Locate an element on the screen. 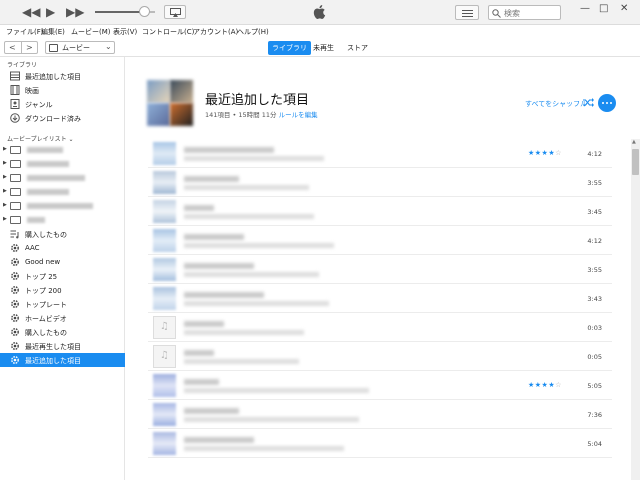 This screenshot has height=480, width=640. player-bar: ◀◀ ▶ ▶▶ 検索 — □ ✕ is located at coordinates (320, 12).